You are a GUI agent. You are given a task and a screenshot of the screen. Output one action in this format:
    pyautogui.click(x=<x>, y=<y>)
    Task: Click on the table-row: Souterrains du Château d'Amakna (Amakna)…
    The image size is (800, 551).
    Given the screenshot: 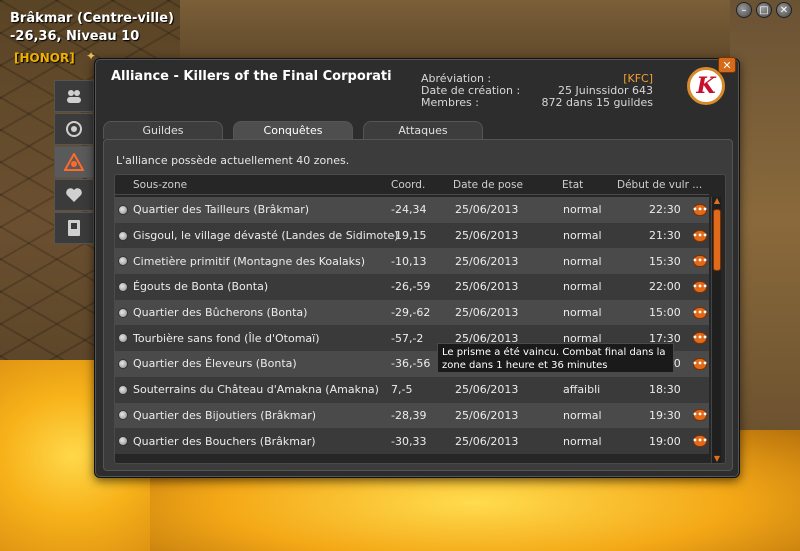 What is the action you would take?
    pyautogui.click(x=412, y=389)
    